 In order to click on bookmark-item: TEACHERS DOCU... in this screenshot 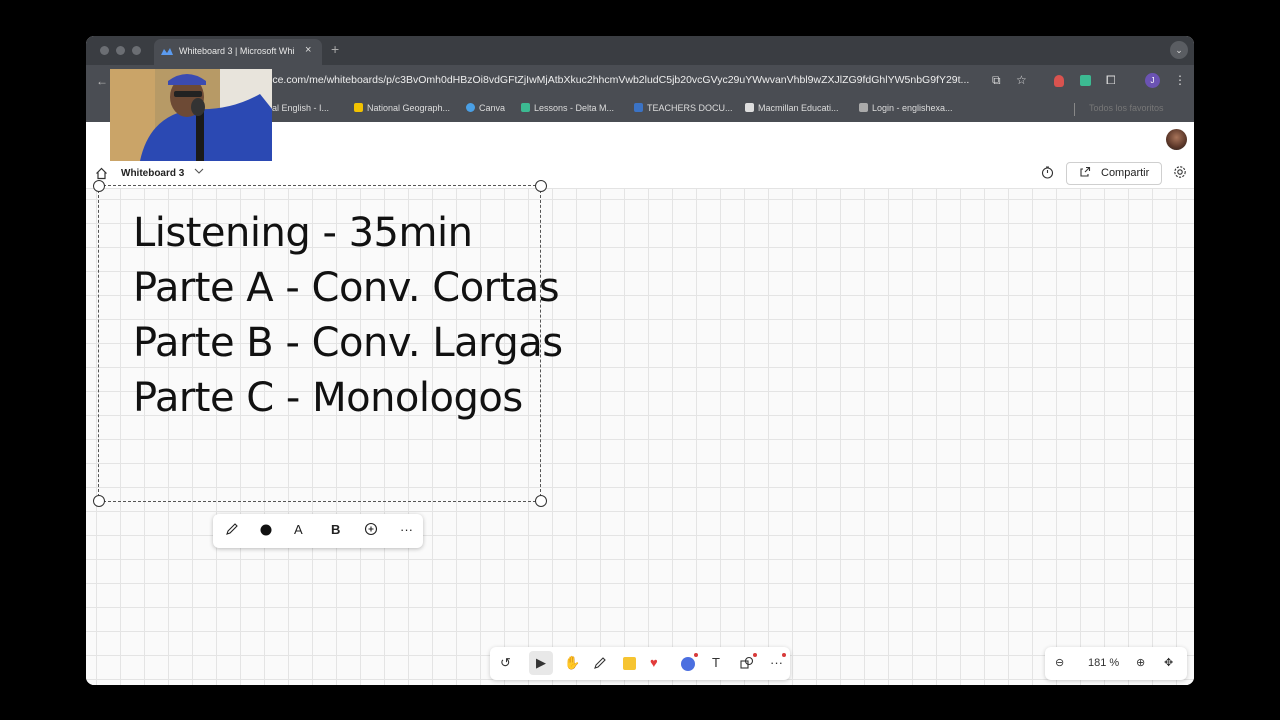, I will do `click(683, 108)`.